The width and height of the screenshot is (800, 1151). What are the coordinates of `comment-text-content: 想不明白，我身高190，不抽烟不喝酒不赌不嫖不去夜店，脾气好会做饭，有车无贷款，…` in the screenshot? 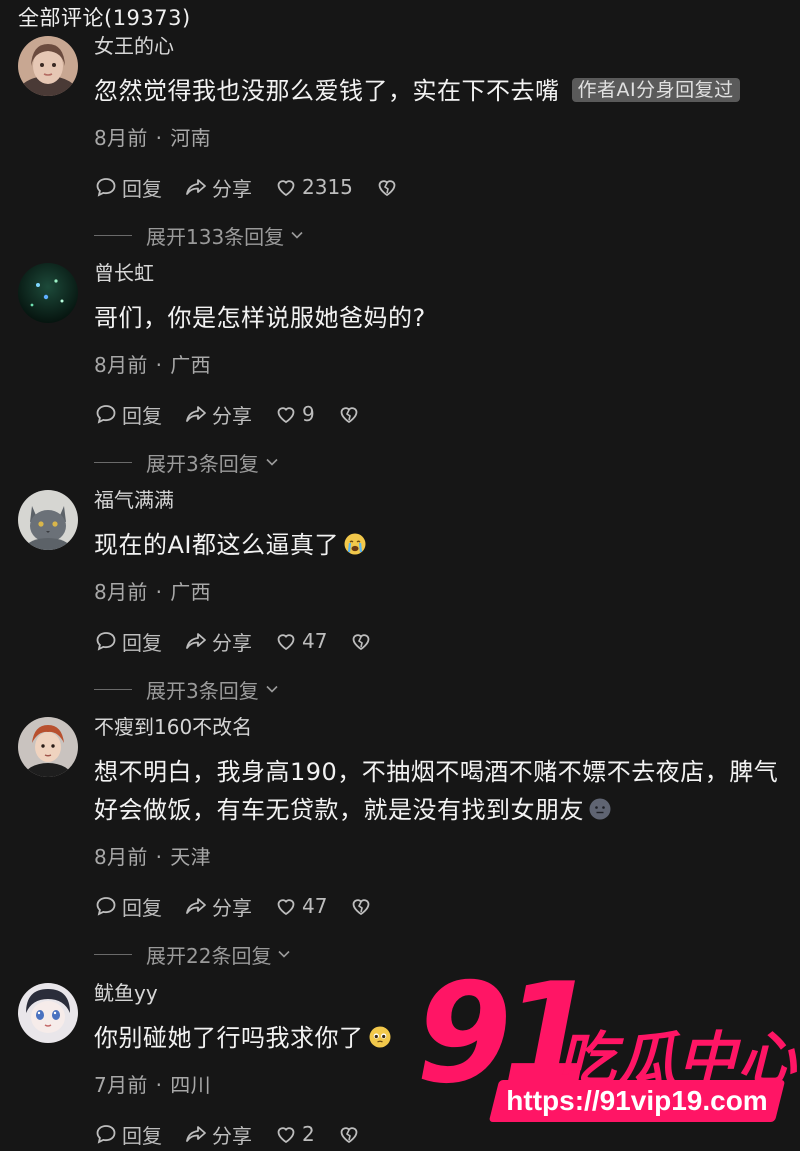 It's located at (436, 791).